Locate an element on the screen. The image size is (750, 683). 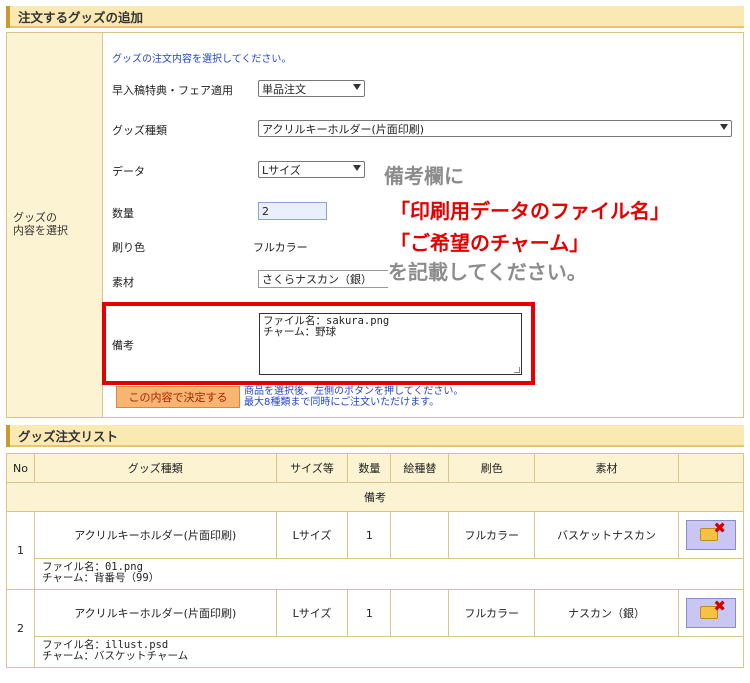
table-row-remarks: ファイル名：illust.psd チャーム：バスケットチャーム is located at coordinates (376, 652).